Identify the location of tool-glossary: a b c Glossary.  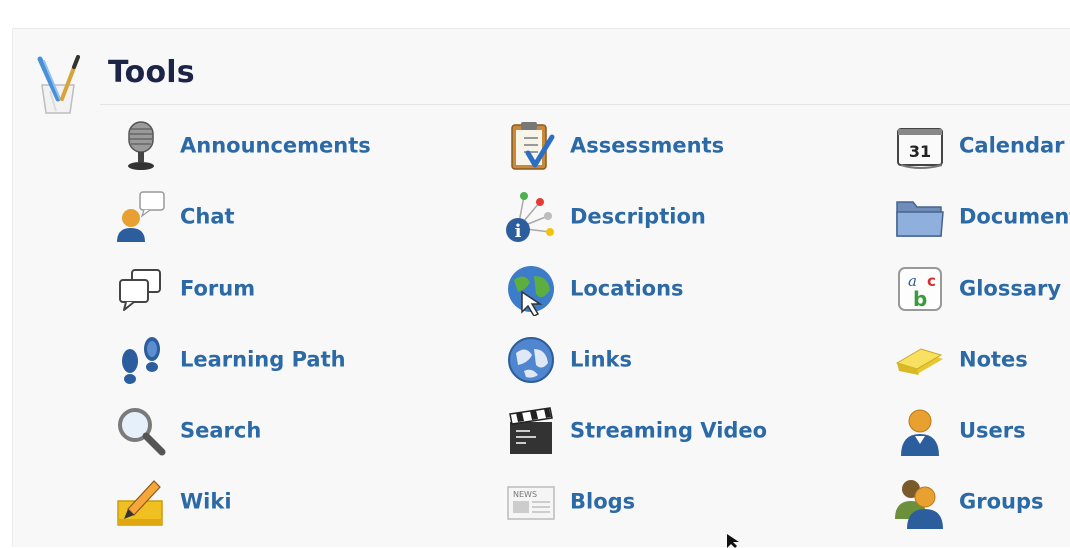
(976, 289).